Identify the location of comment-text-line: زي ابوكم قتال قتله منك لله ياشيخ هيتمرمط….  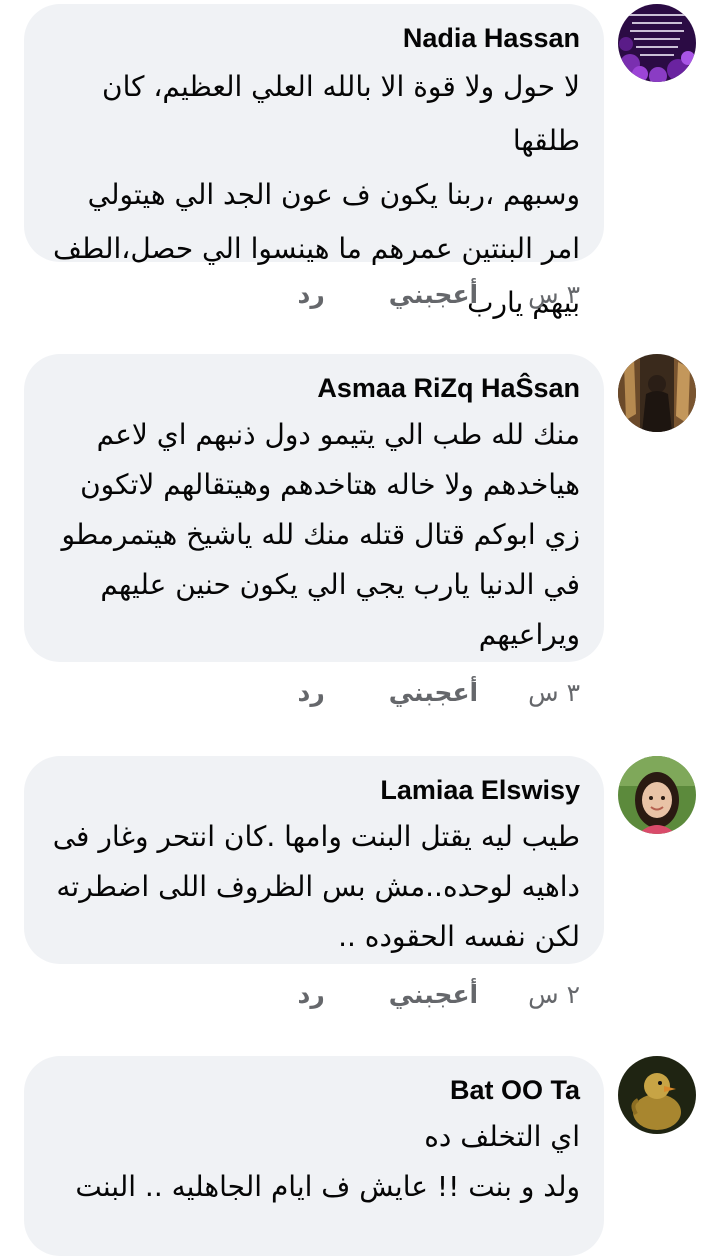
(320, 534).